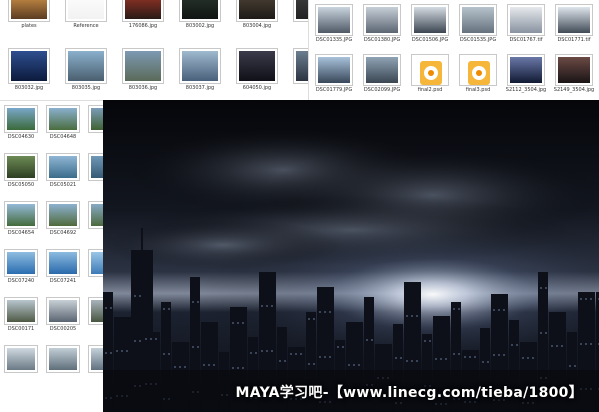 Image resolution: width=599 pixels, height=412 pixels. I want to click on file-item: DSC04654, so click(21, 219).